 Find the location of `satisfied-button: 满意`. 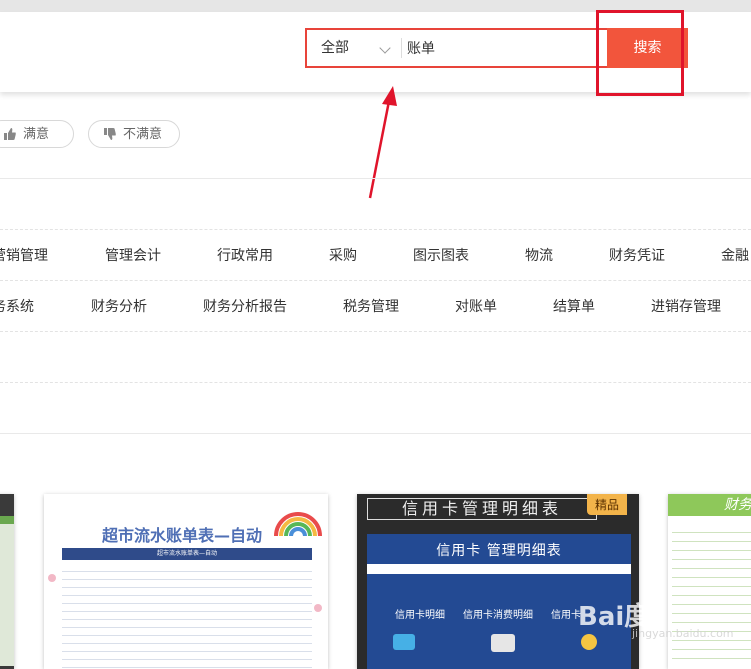

satisfied-button: 满意 is located at coordinates (37, 134).